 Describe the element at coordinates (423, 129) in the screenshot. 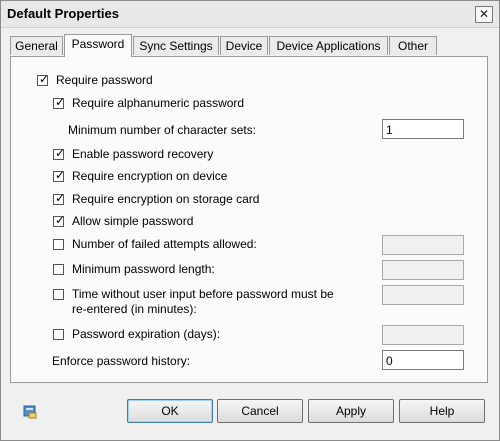

I see `min-char-sets-input: 1` at that location.